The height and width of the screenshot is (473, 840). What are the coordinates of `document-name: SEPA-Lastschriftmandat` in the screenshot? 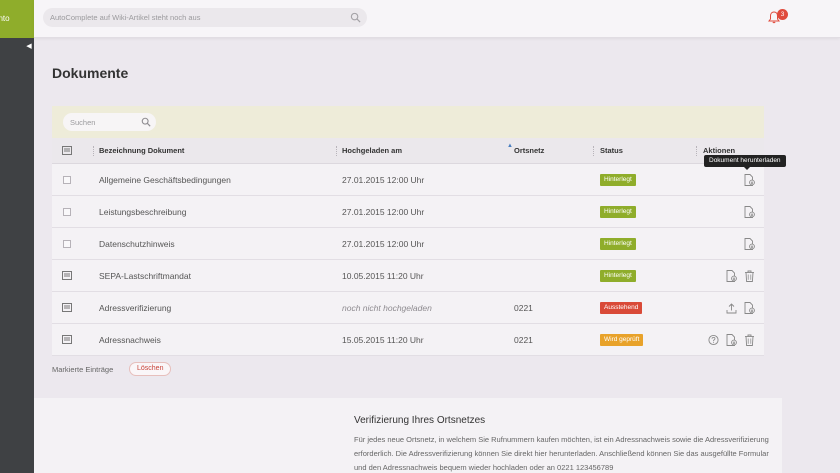 It's located at (145, 276).